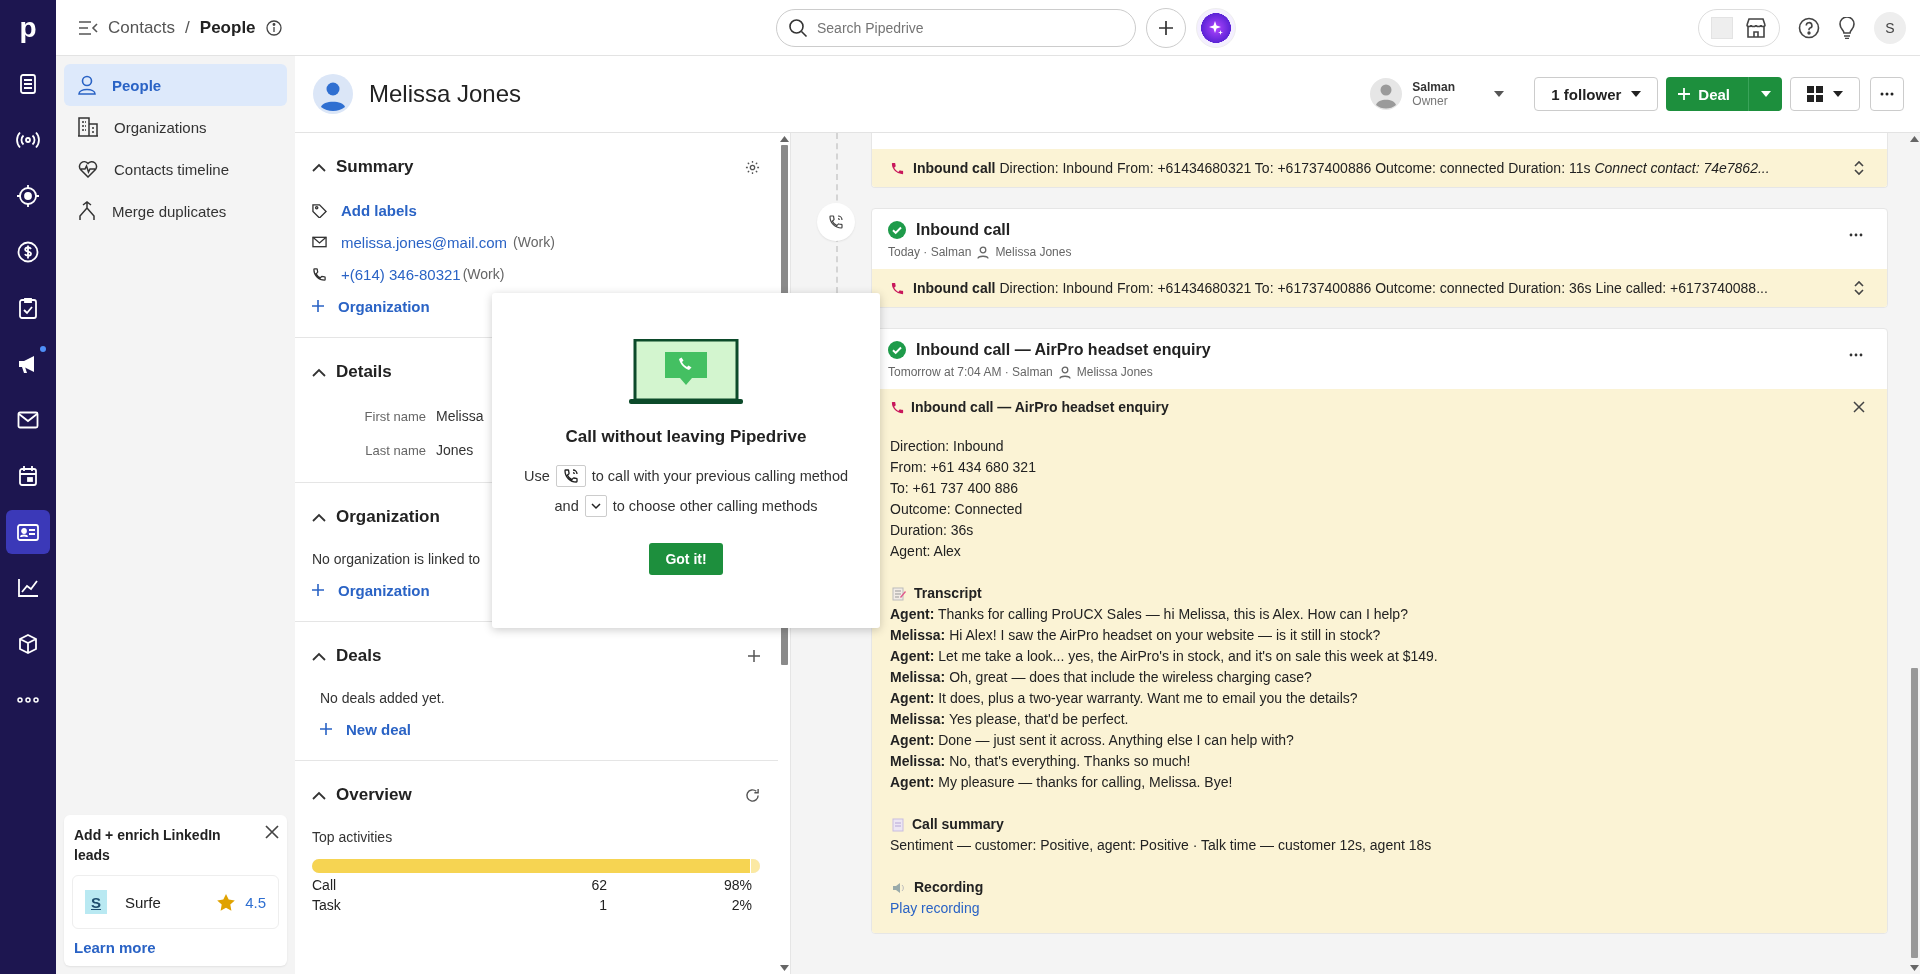 The image size is (1920, 974). I want to click on email-link: melissa.jones@mail.com, so click(424, 242).